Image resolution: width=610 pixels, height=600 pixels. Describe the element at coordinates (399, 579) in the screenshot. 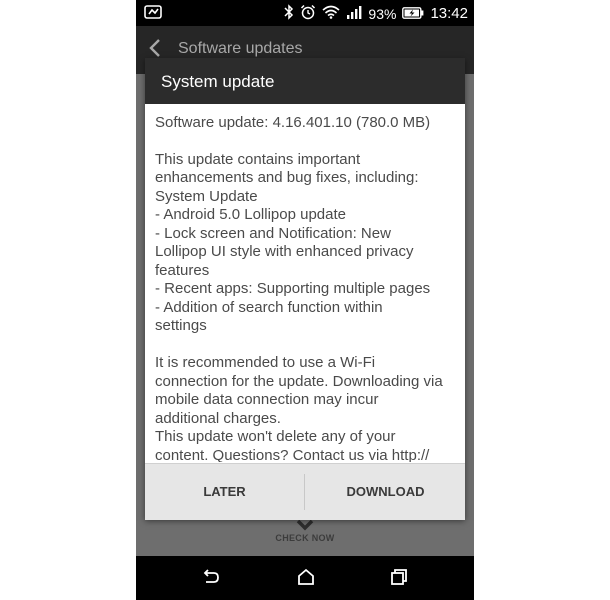

I see `recents-icon` at that location.